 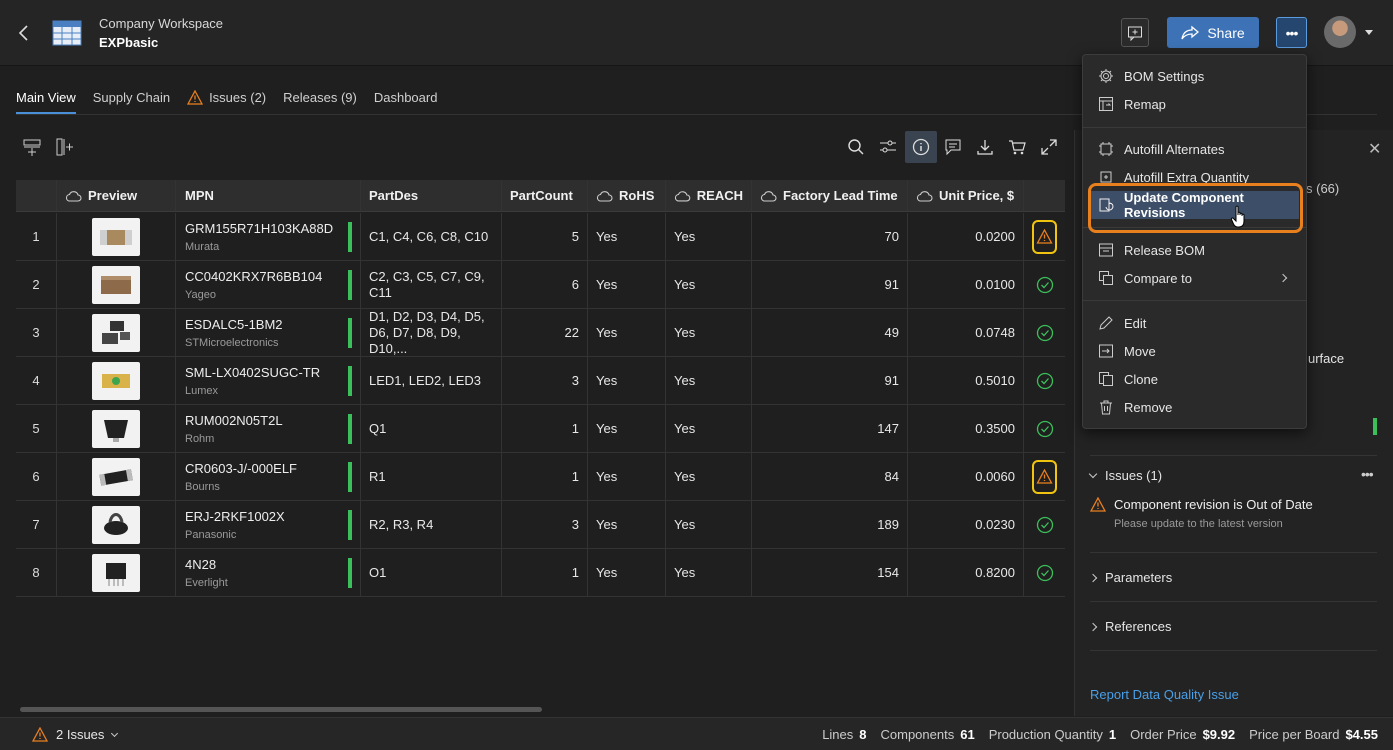 I want to click on mpn-cell: RUM002N05T2L Rohm, so click(x=268, y=428).